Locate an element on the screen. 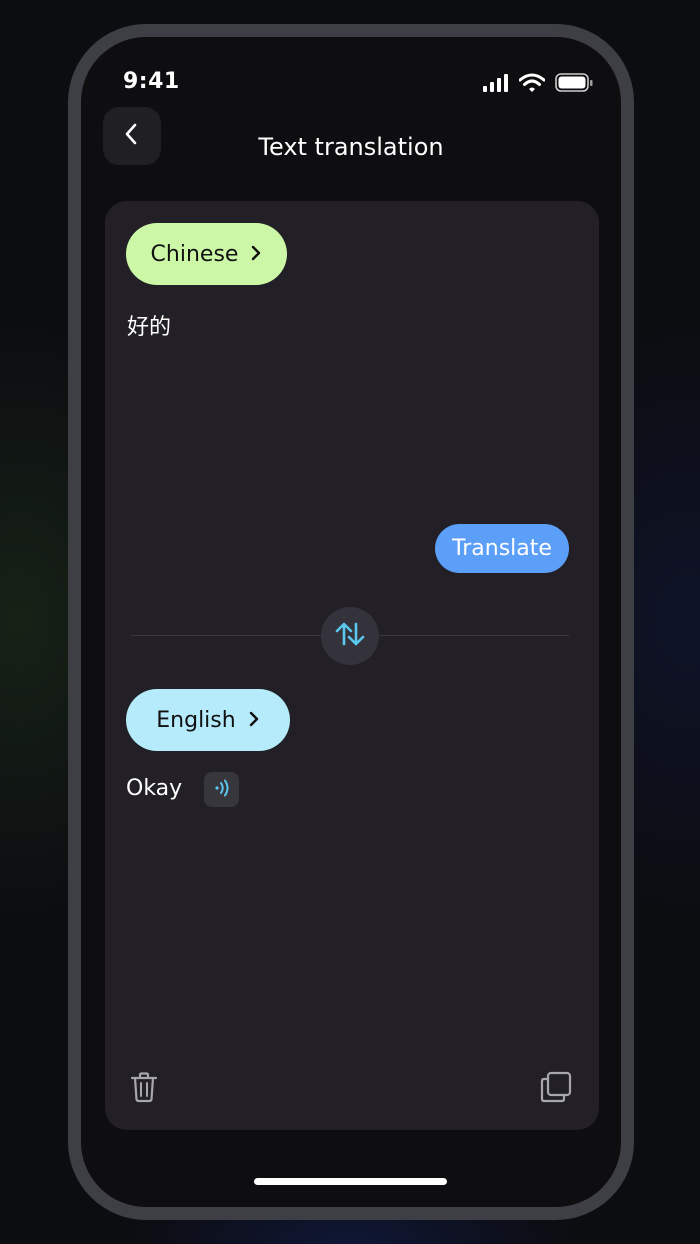  home-indicator is located at coordinates (350, 1181).